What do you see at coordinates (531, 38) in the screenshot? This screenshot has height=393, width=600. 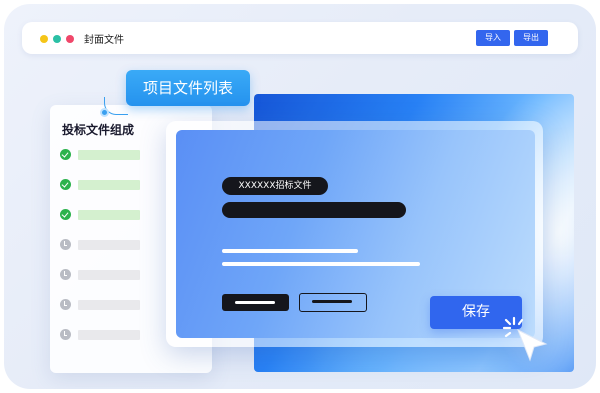 I see `export-button: 导出` at bounding box center [531, 38].